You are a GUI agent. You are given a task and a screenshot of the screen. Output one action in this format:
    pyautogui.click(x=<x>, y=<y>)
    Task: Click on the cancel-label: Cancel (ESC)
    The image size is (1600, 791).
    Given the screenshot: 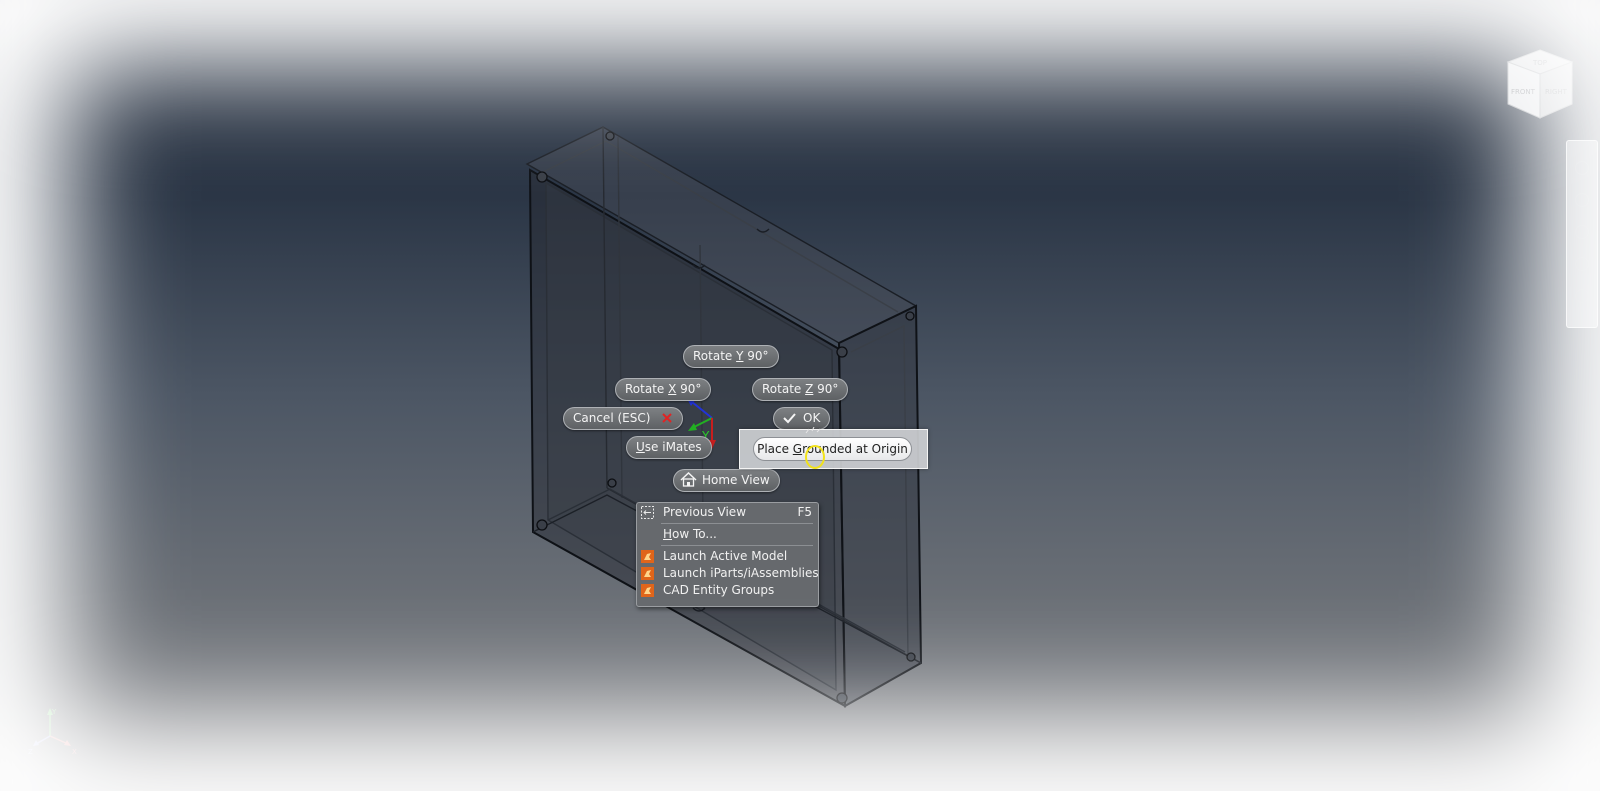 What is the action you would take?
    pyautogui.click(x=612, y=418)
    